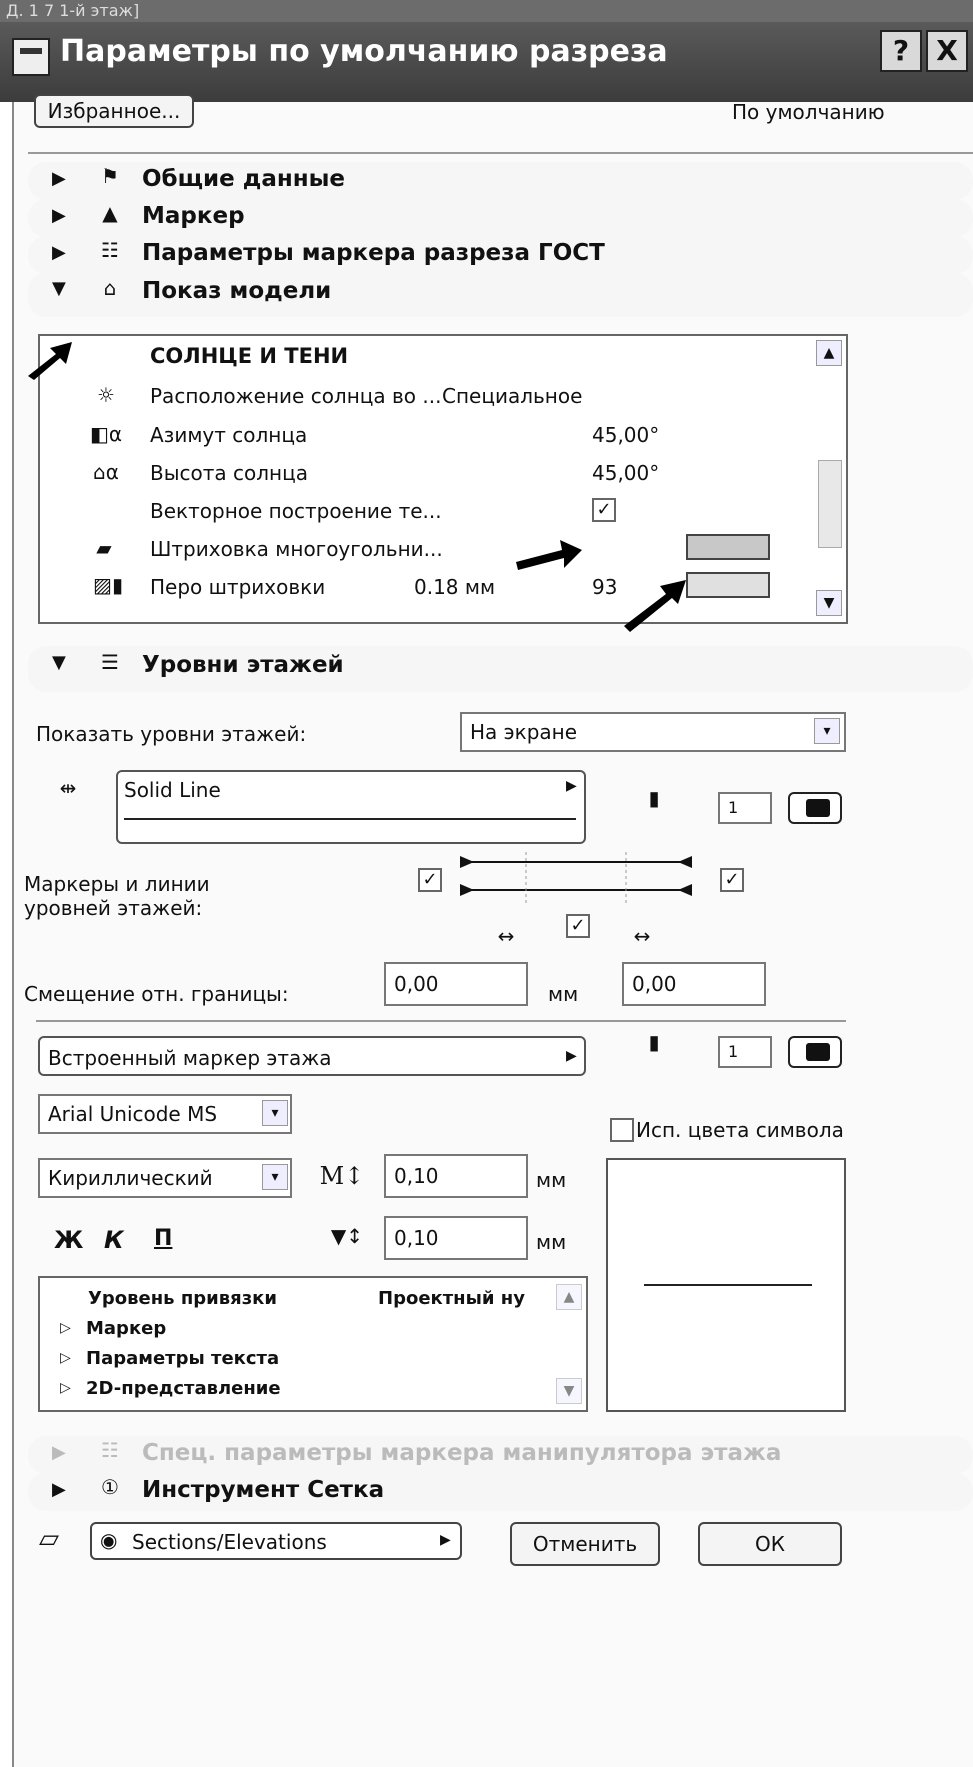  I want to click on marker-size-icon: ▼↕, so click(347, 1236).